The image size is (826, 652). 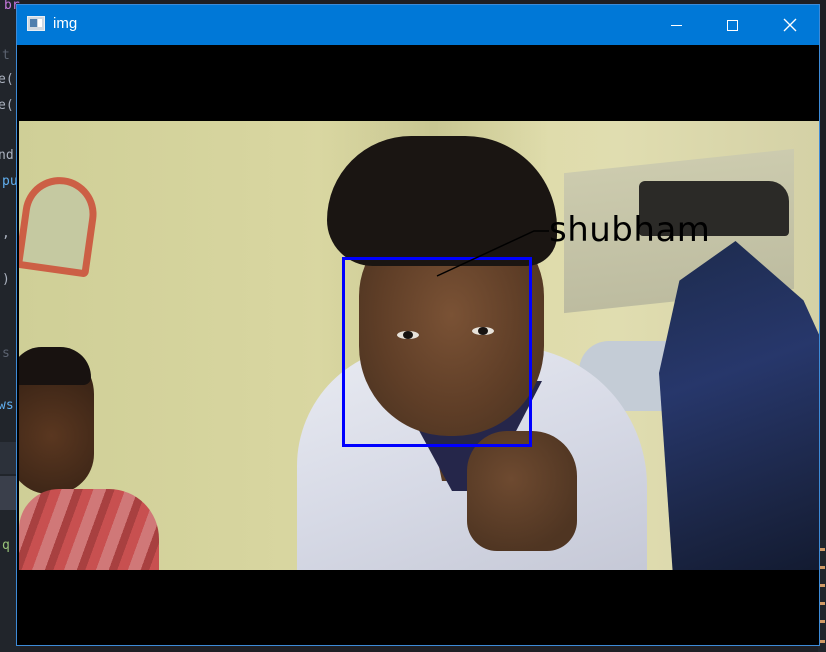 What do you see at coordinates (65, 23) in the screenshot?
I see `window-title: img` at bounding box center [65, 23].